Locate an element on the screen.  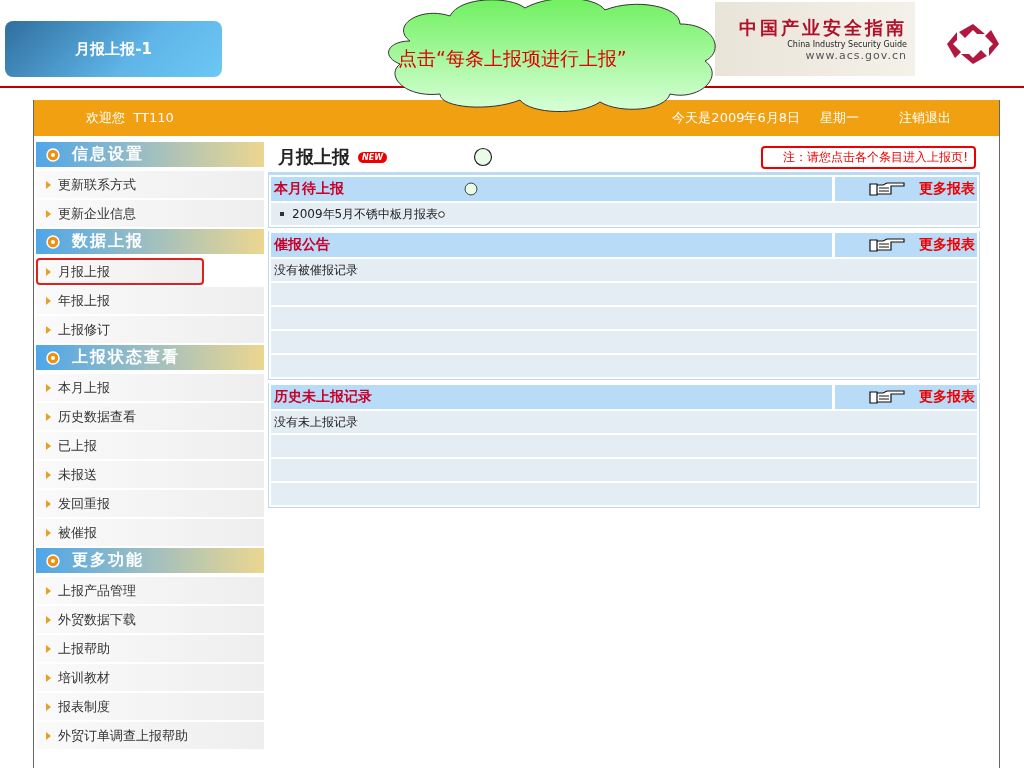
section-title: 本月待上报 is located at coordinates (551, 189).